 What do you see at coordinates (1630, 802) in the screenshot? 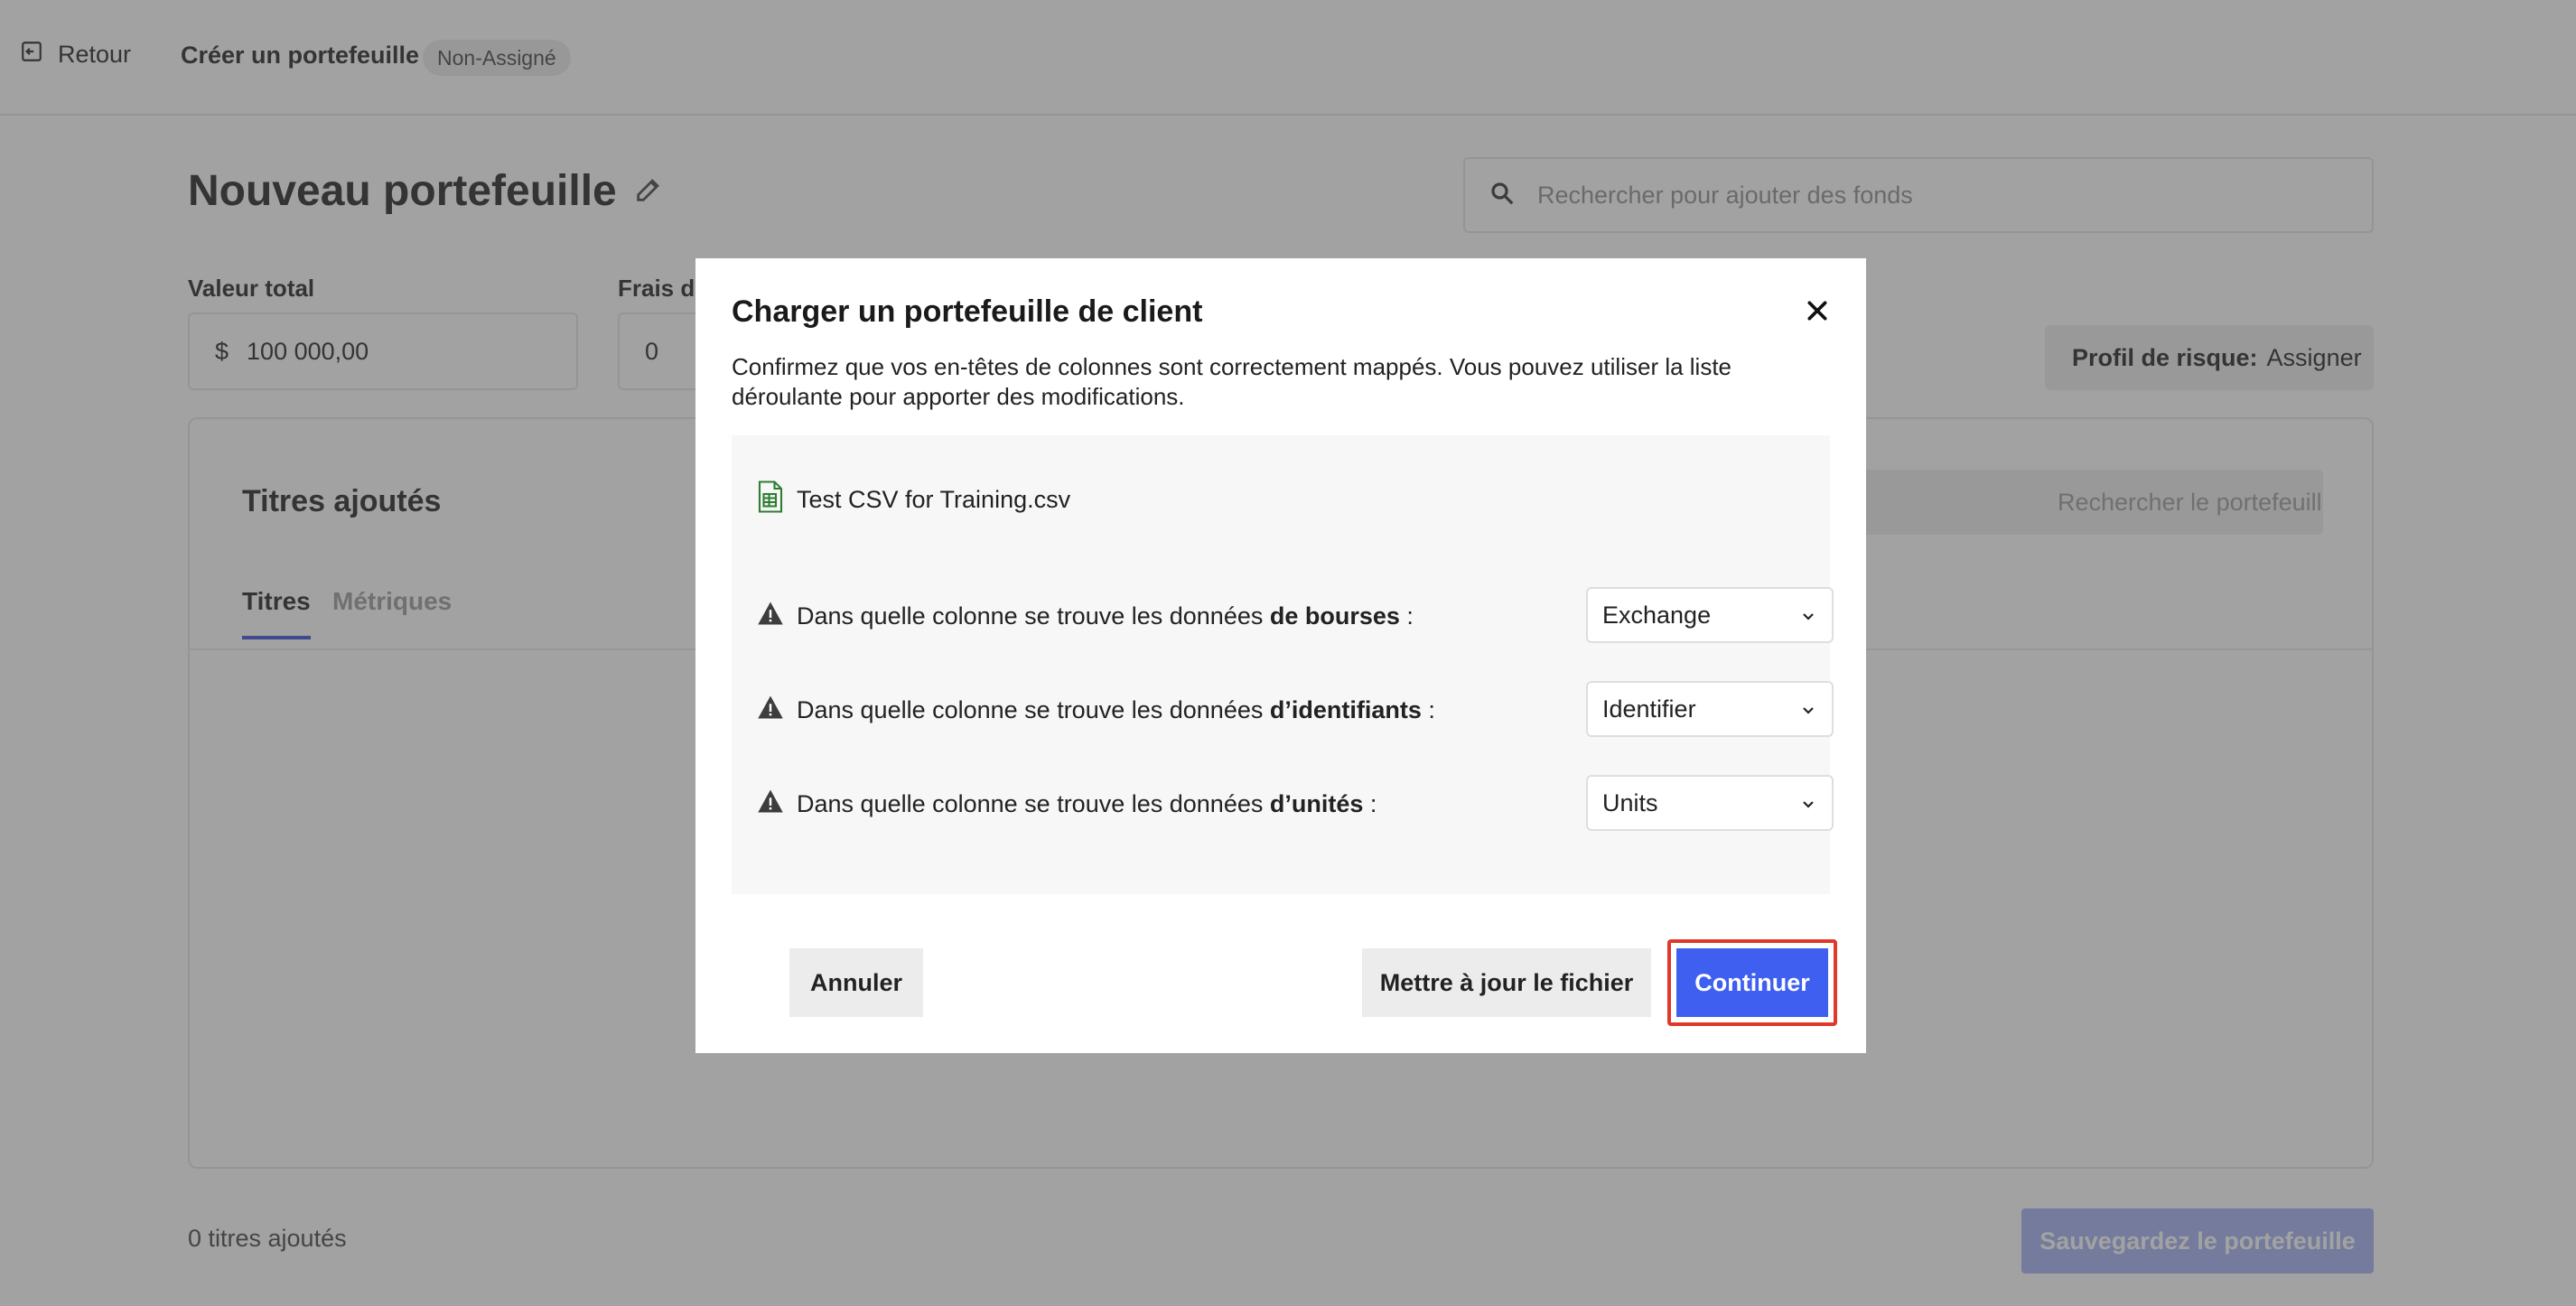
I see `dropdown-value: Units` at bounding box center [1630, 802].